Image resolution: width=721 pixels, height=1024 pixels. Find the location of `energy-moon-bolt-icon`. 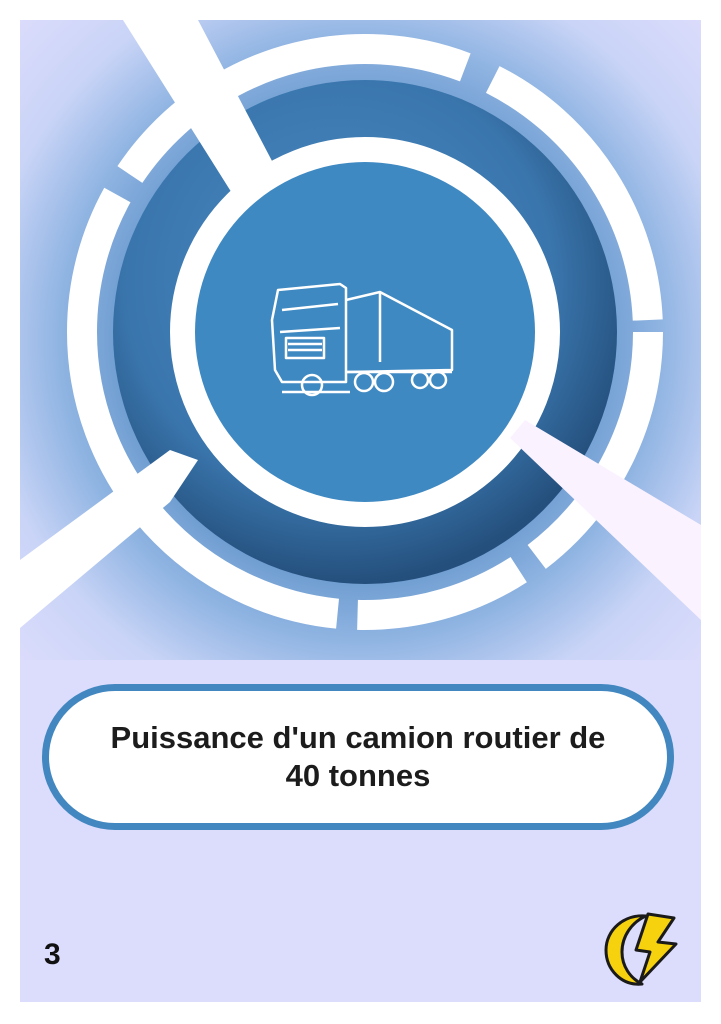

energy-moon-bolt-icon is located at coordinates (641, 949).